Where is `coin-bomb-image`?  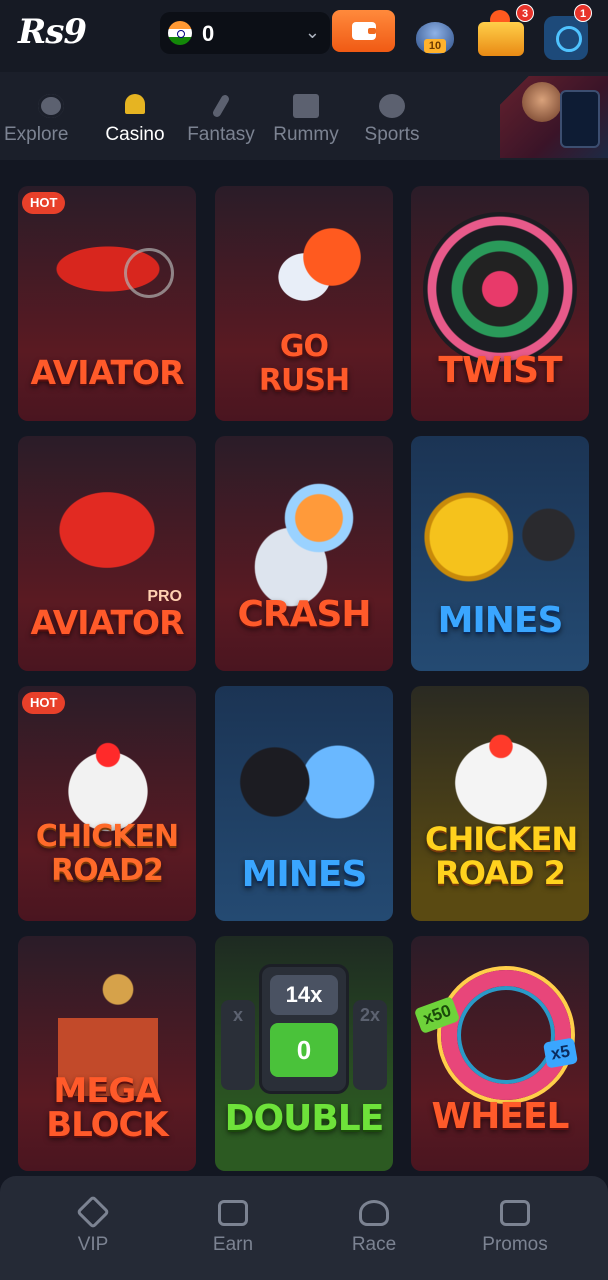
coin-bomb-image is located at coordinates (502, 537).